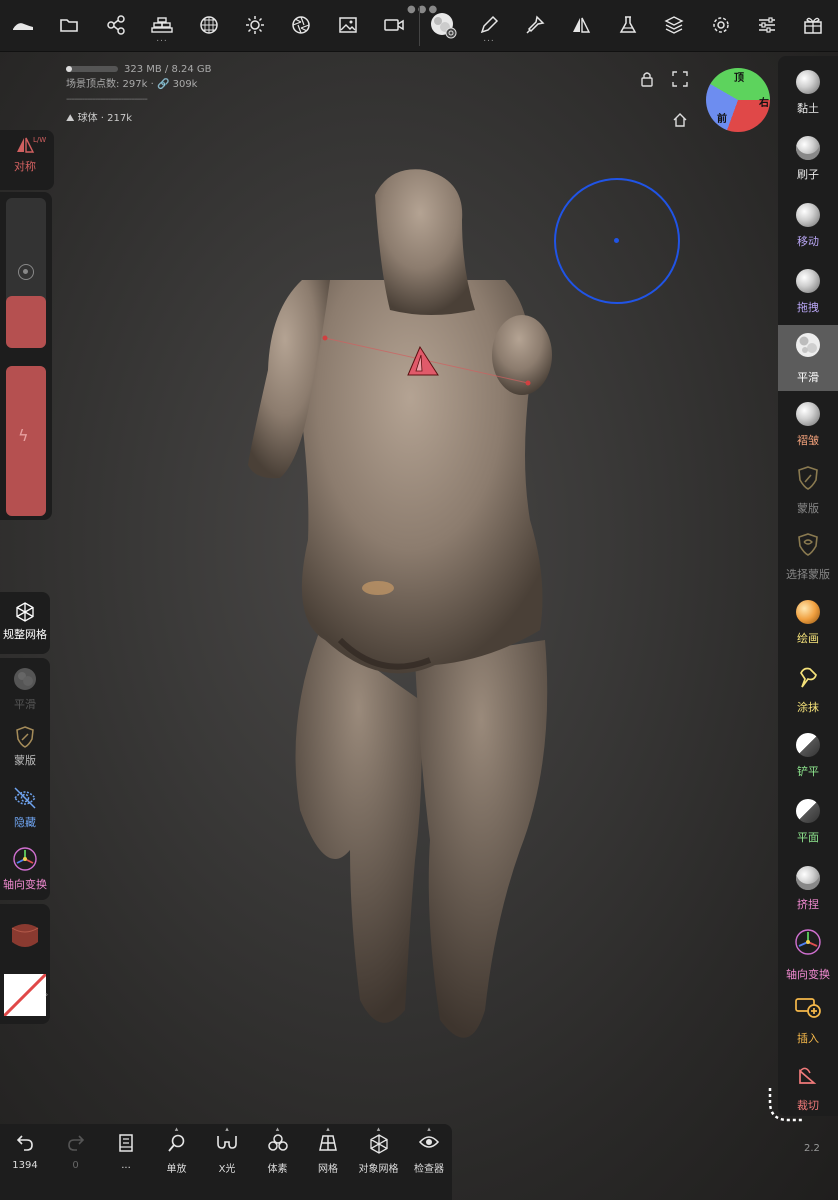 The height and width of the screenshot is (1200, 838). Describe the element at coordinates (443, 25) in the screenshot. I see `brush-preview-icon` at that location.